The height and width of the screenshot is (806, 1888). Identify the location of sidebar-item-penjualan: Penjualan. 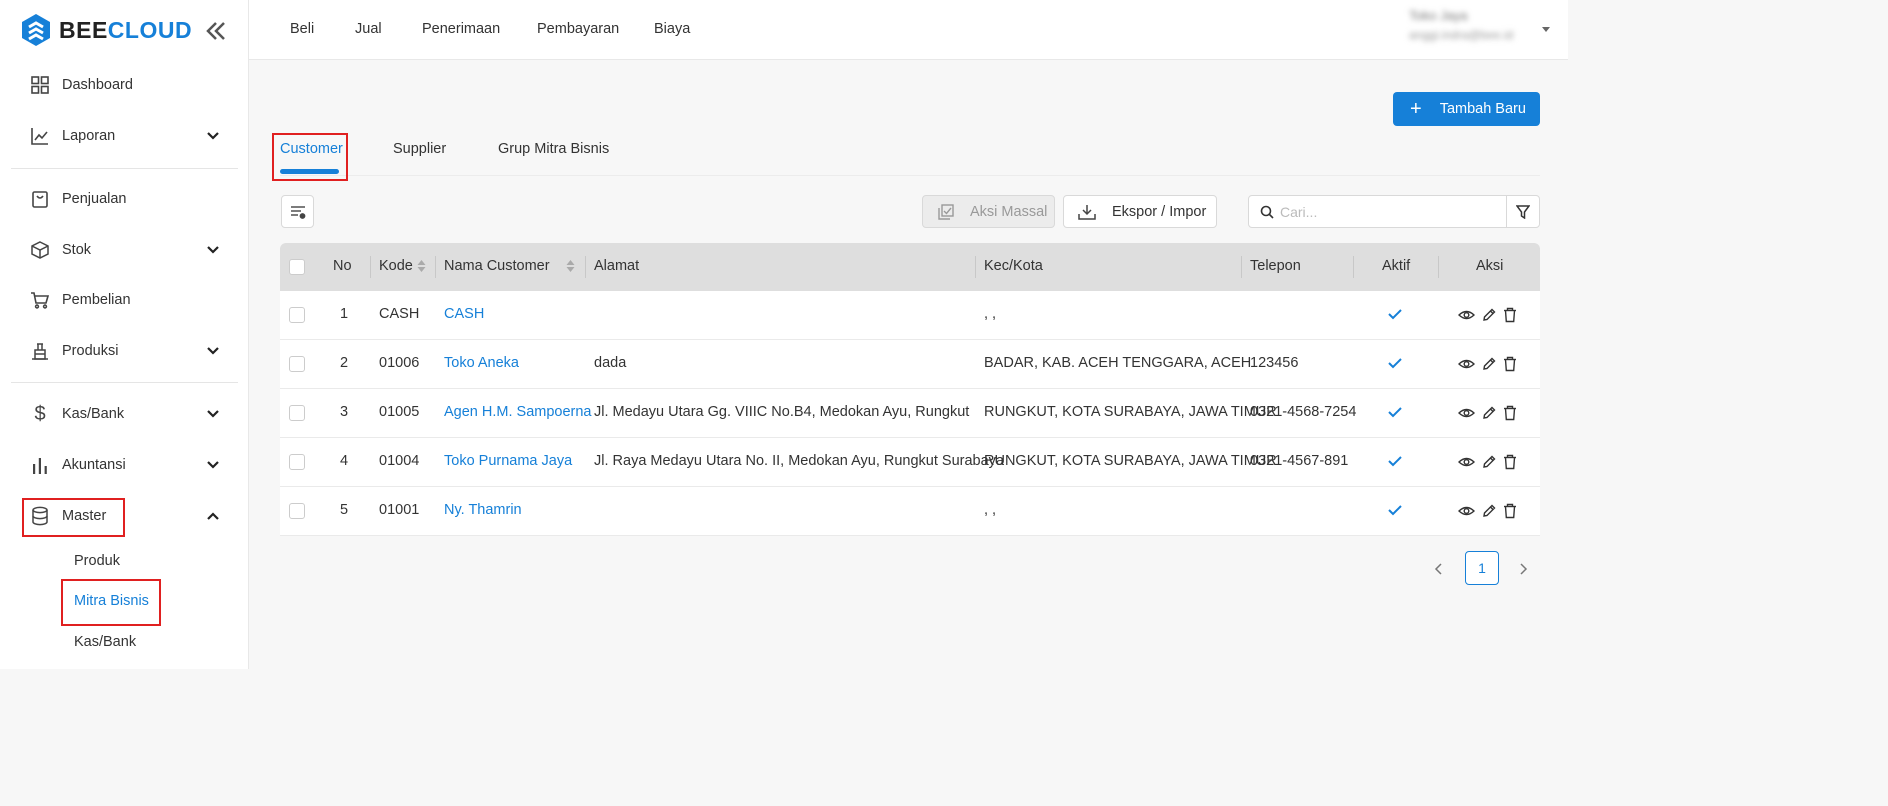
(128, 199).